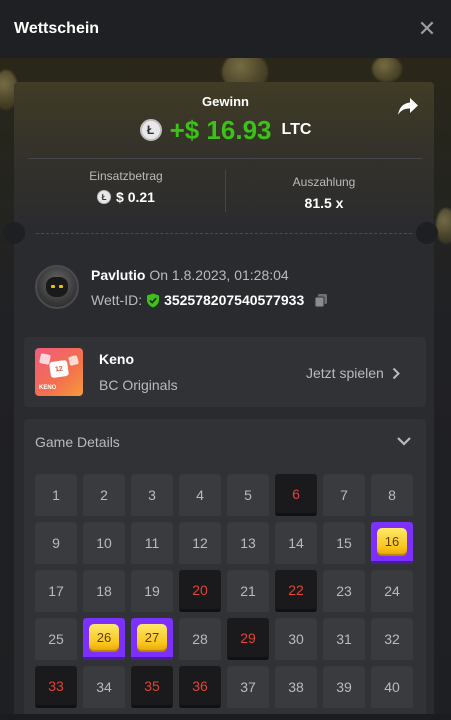  Describe the element at coordinates (396, 373) in the screenshot. I see `chevron-right-icon` at that location.